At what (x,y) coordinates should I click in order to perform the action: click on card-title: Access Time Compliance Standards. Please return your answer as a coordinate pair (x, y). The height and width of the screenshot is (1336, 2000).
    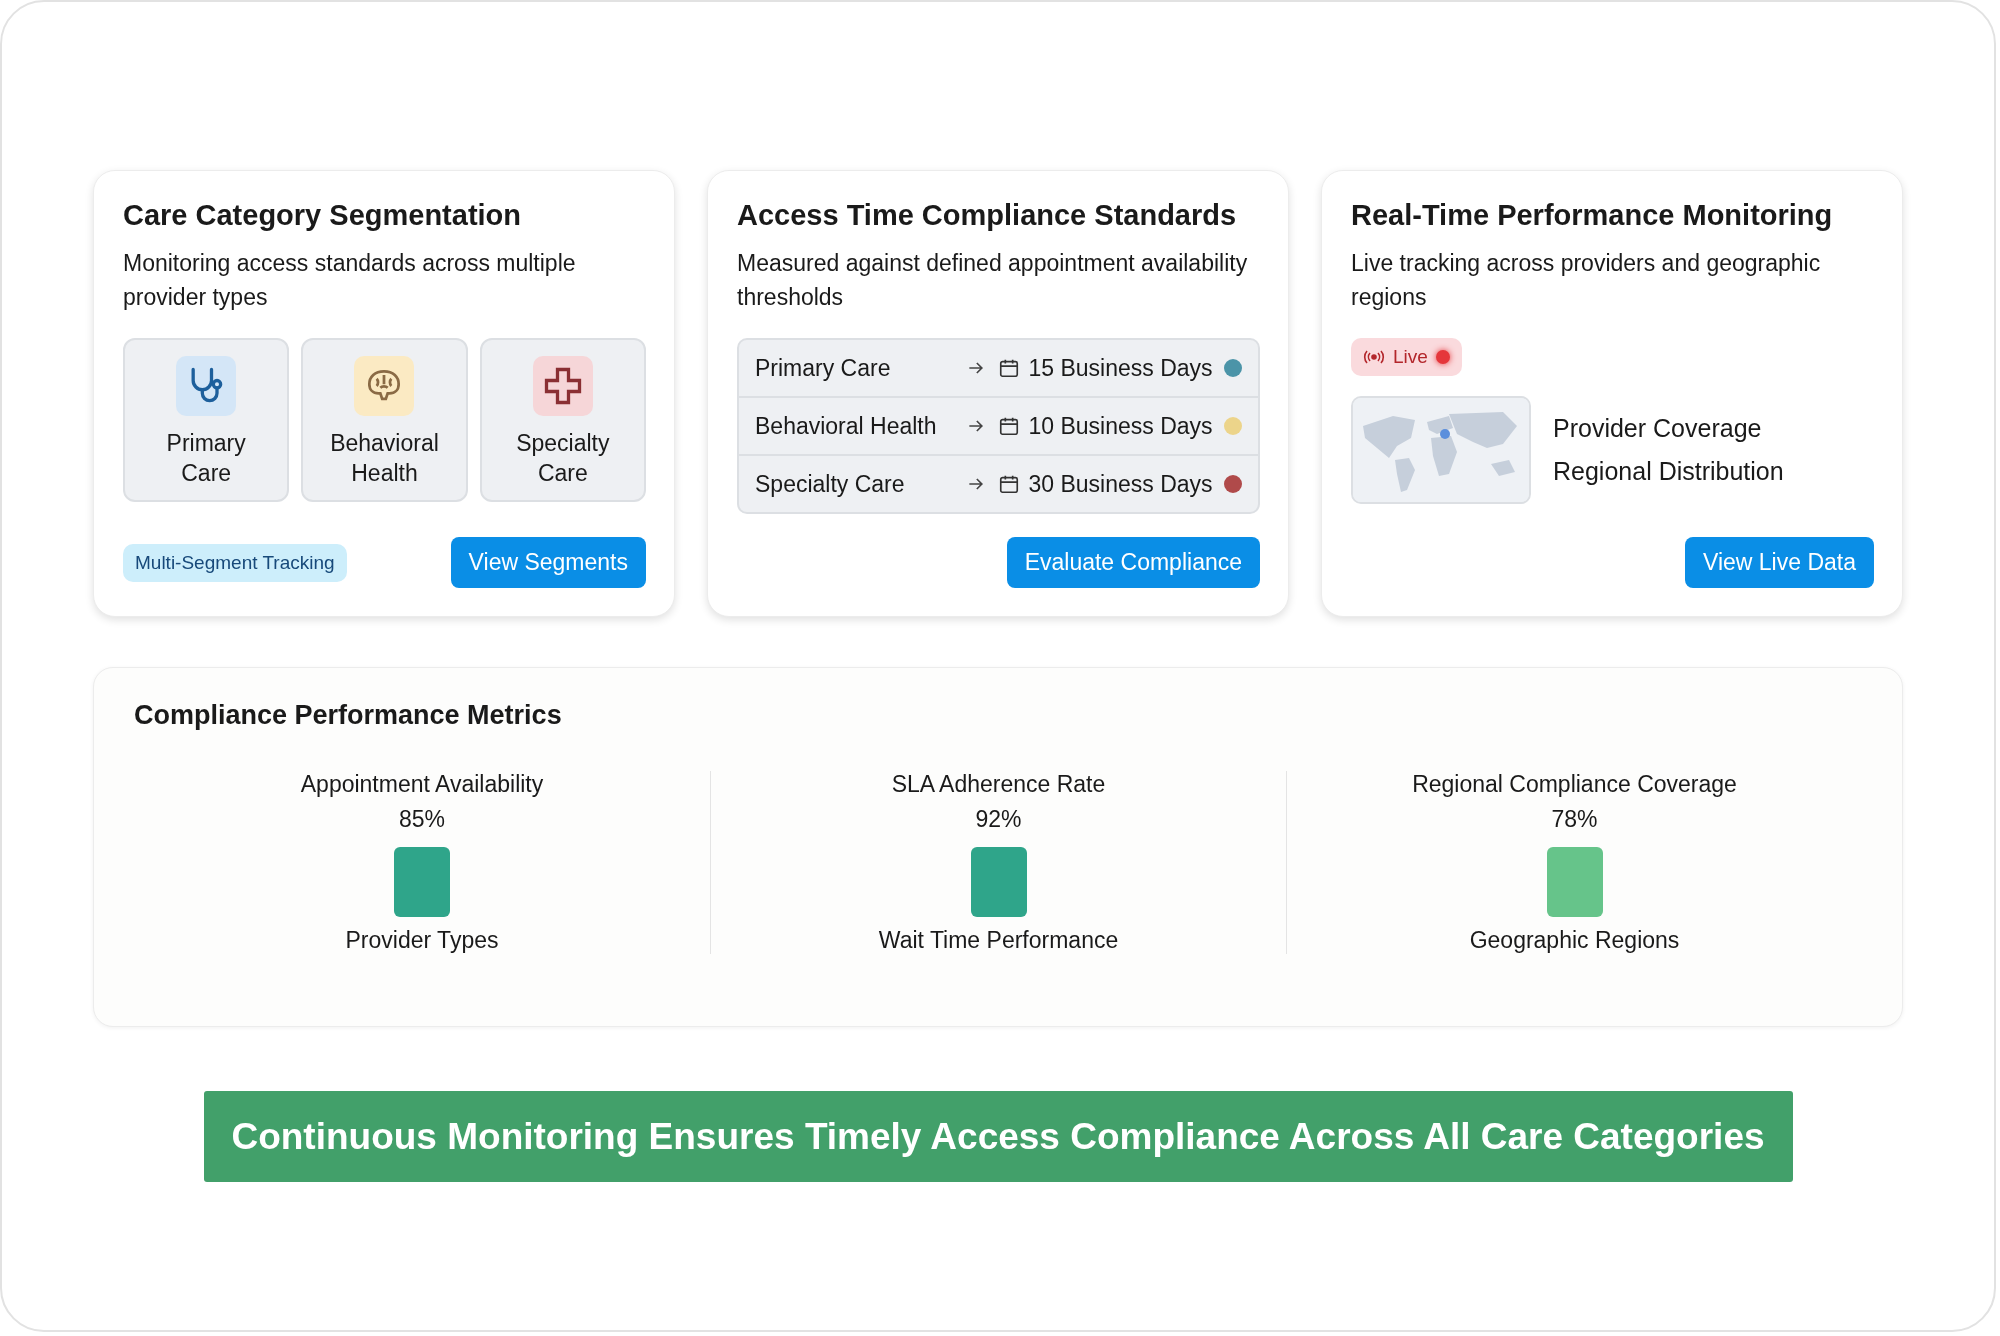
    Looking at the image, I should click on (987, 215).